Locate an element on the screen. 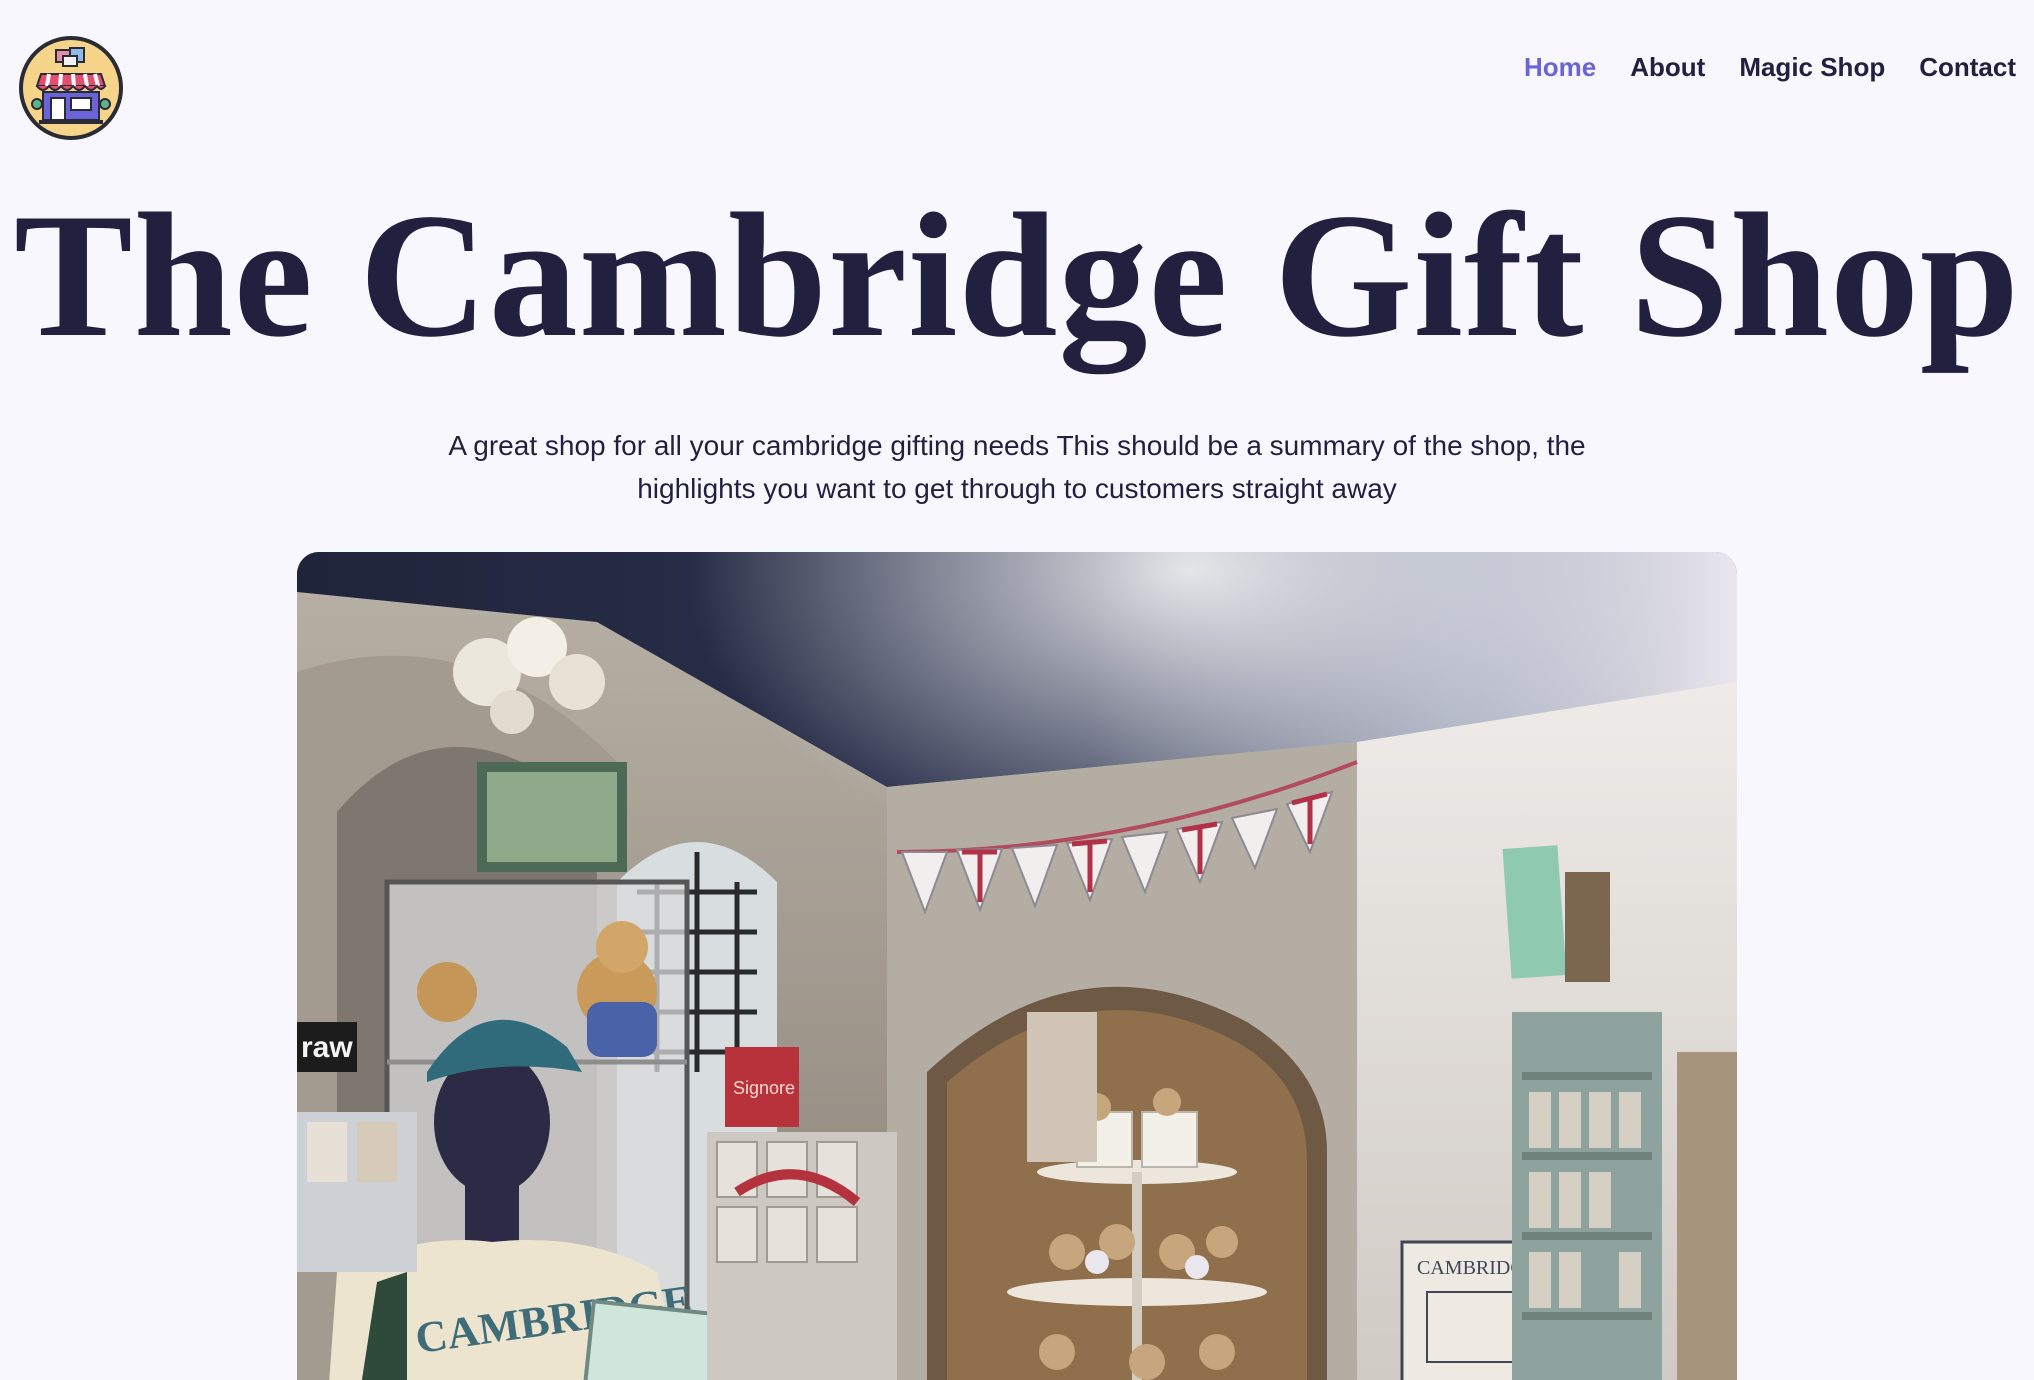 The height and width of the screenshot is (1380, 2034). gift-shop-storefront-icon is located at coordinates (71, 85).